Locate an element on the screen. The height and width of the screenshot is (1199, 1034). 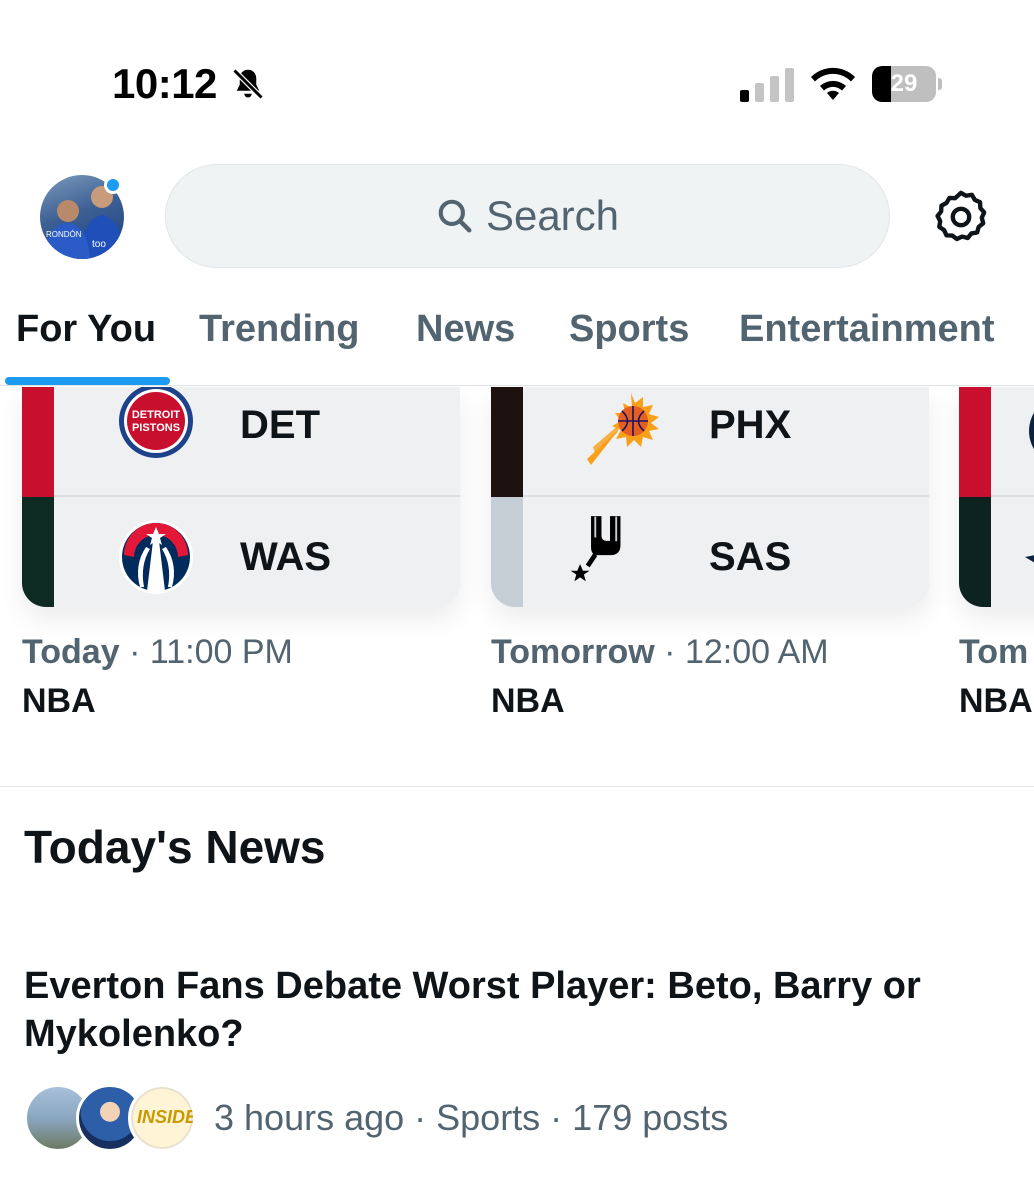
matchup-card: PHX SAS is located at coordinates (710, 497).